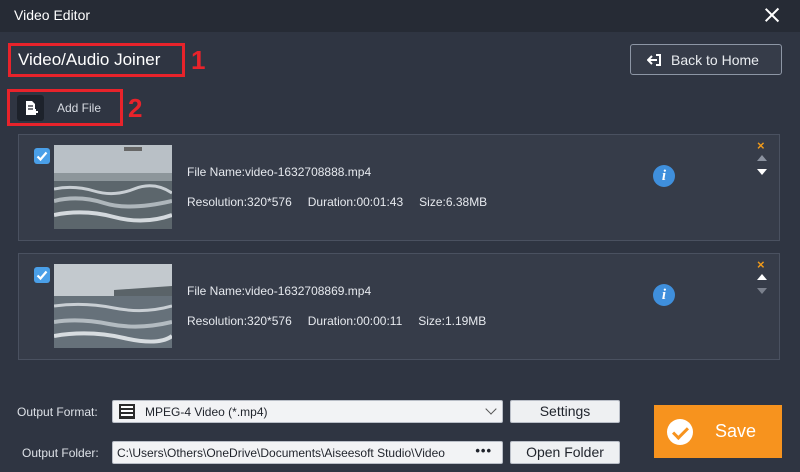 Image resolution: width=800 pixels, height=472 pixels. I want to click on file-duration: Duration:00:01:43, so click(355, 202).